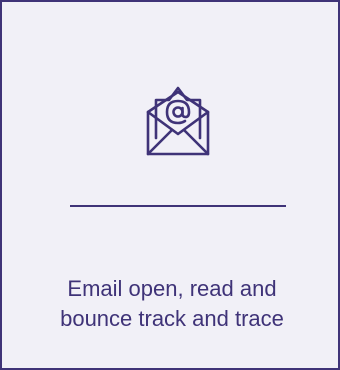  What do you see at coordinates (172, 288) in the screenshot?
I see `caption-line-1: Email open, read and` at bounding box center [172, 288].